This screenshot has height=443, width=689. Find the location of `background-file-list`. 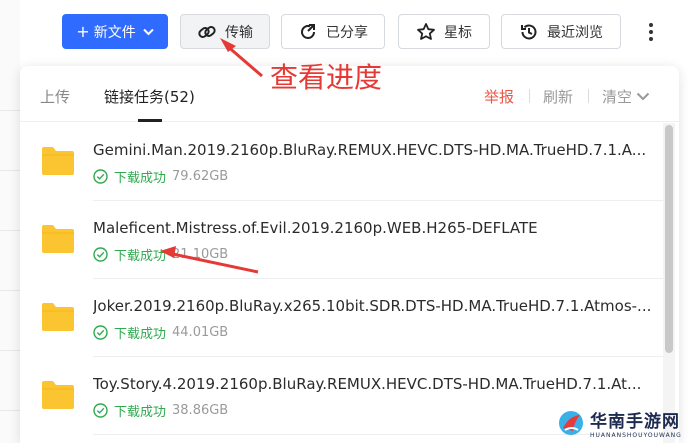

background-file-list is located at coordinates (10, 221).